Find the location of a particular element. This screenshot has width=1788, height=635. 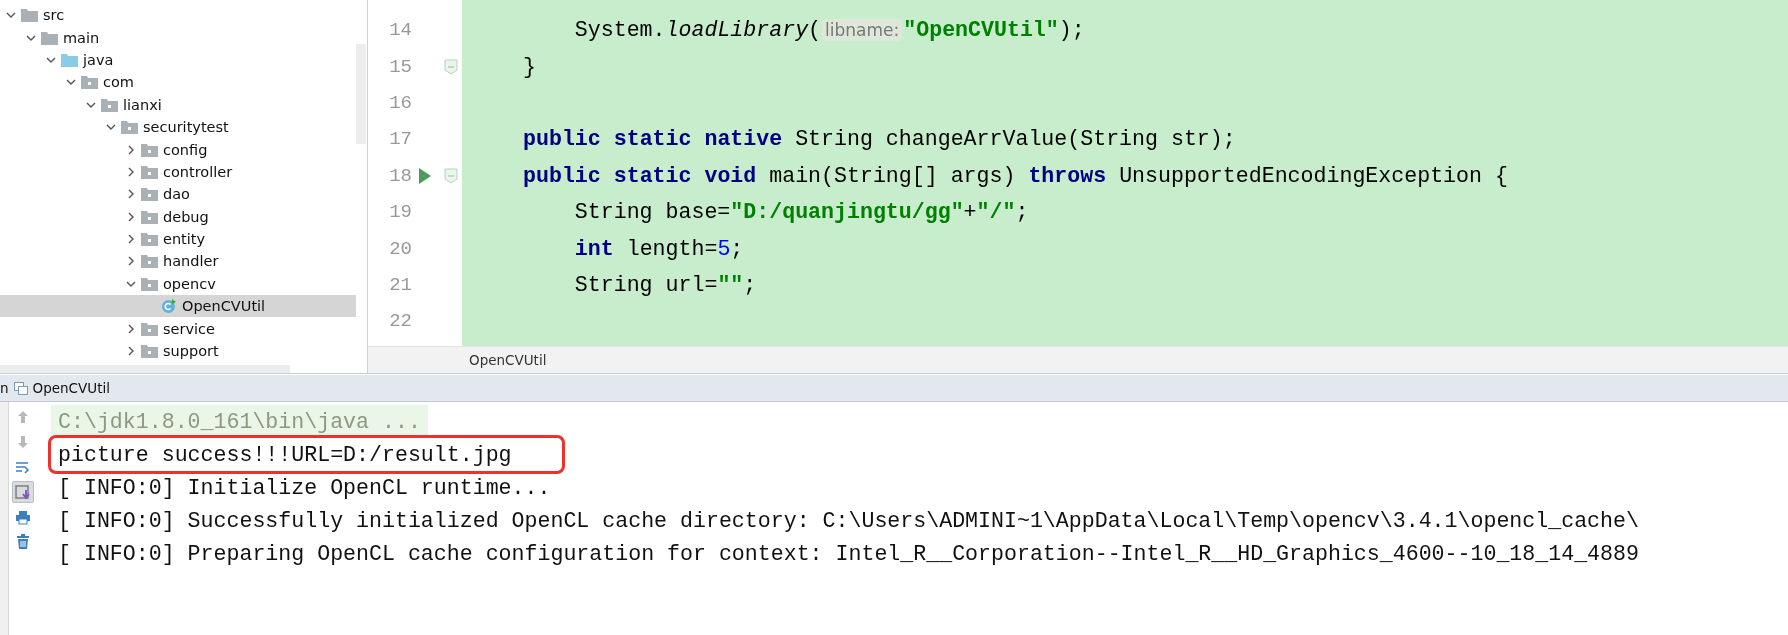

tree-item: com is located at coordinates (178, 82).